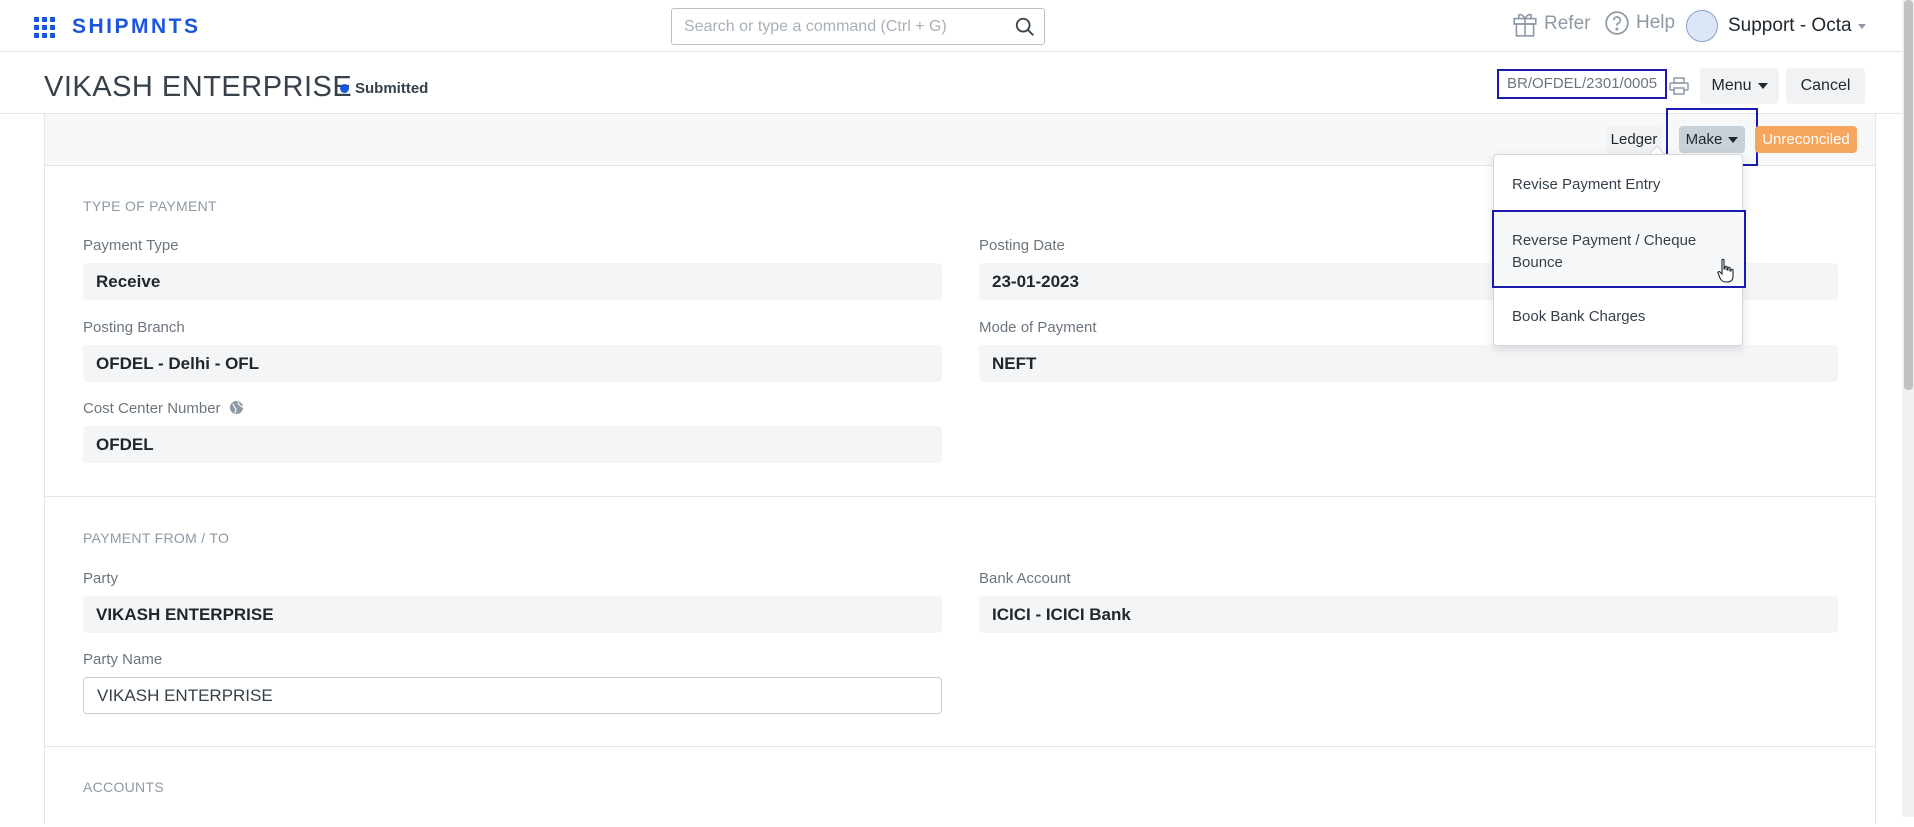  I want to click on menu-button: Menu, so click(1739, 86).